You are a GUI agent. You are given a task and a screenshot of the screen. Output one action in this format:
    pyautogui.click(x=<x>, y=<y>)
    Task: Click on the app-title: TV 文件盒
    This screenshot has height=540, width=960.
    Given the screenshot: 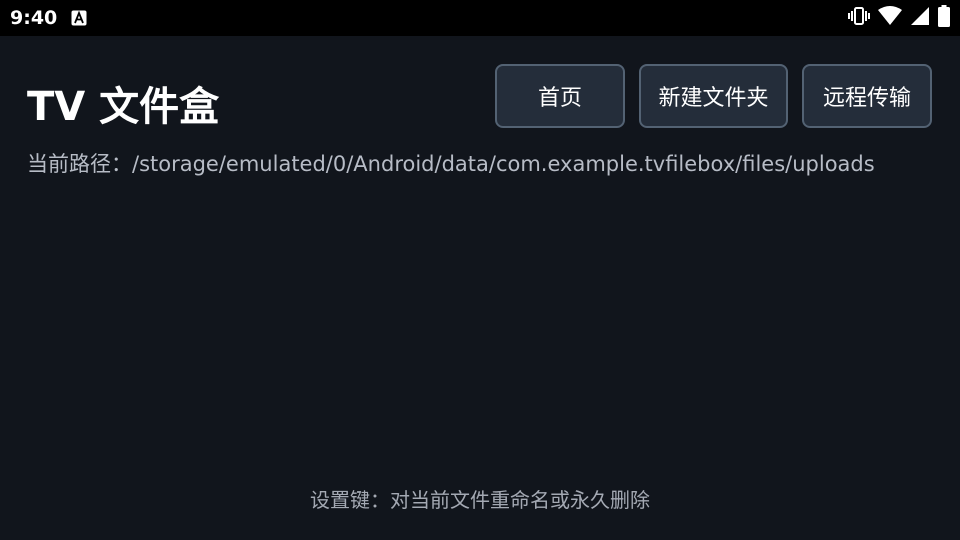 What is the action you would take?
    pyautogui.click(x=123, y=107)
    